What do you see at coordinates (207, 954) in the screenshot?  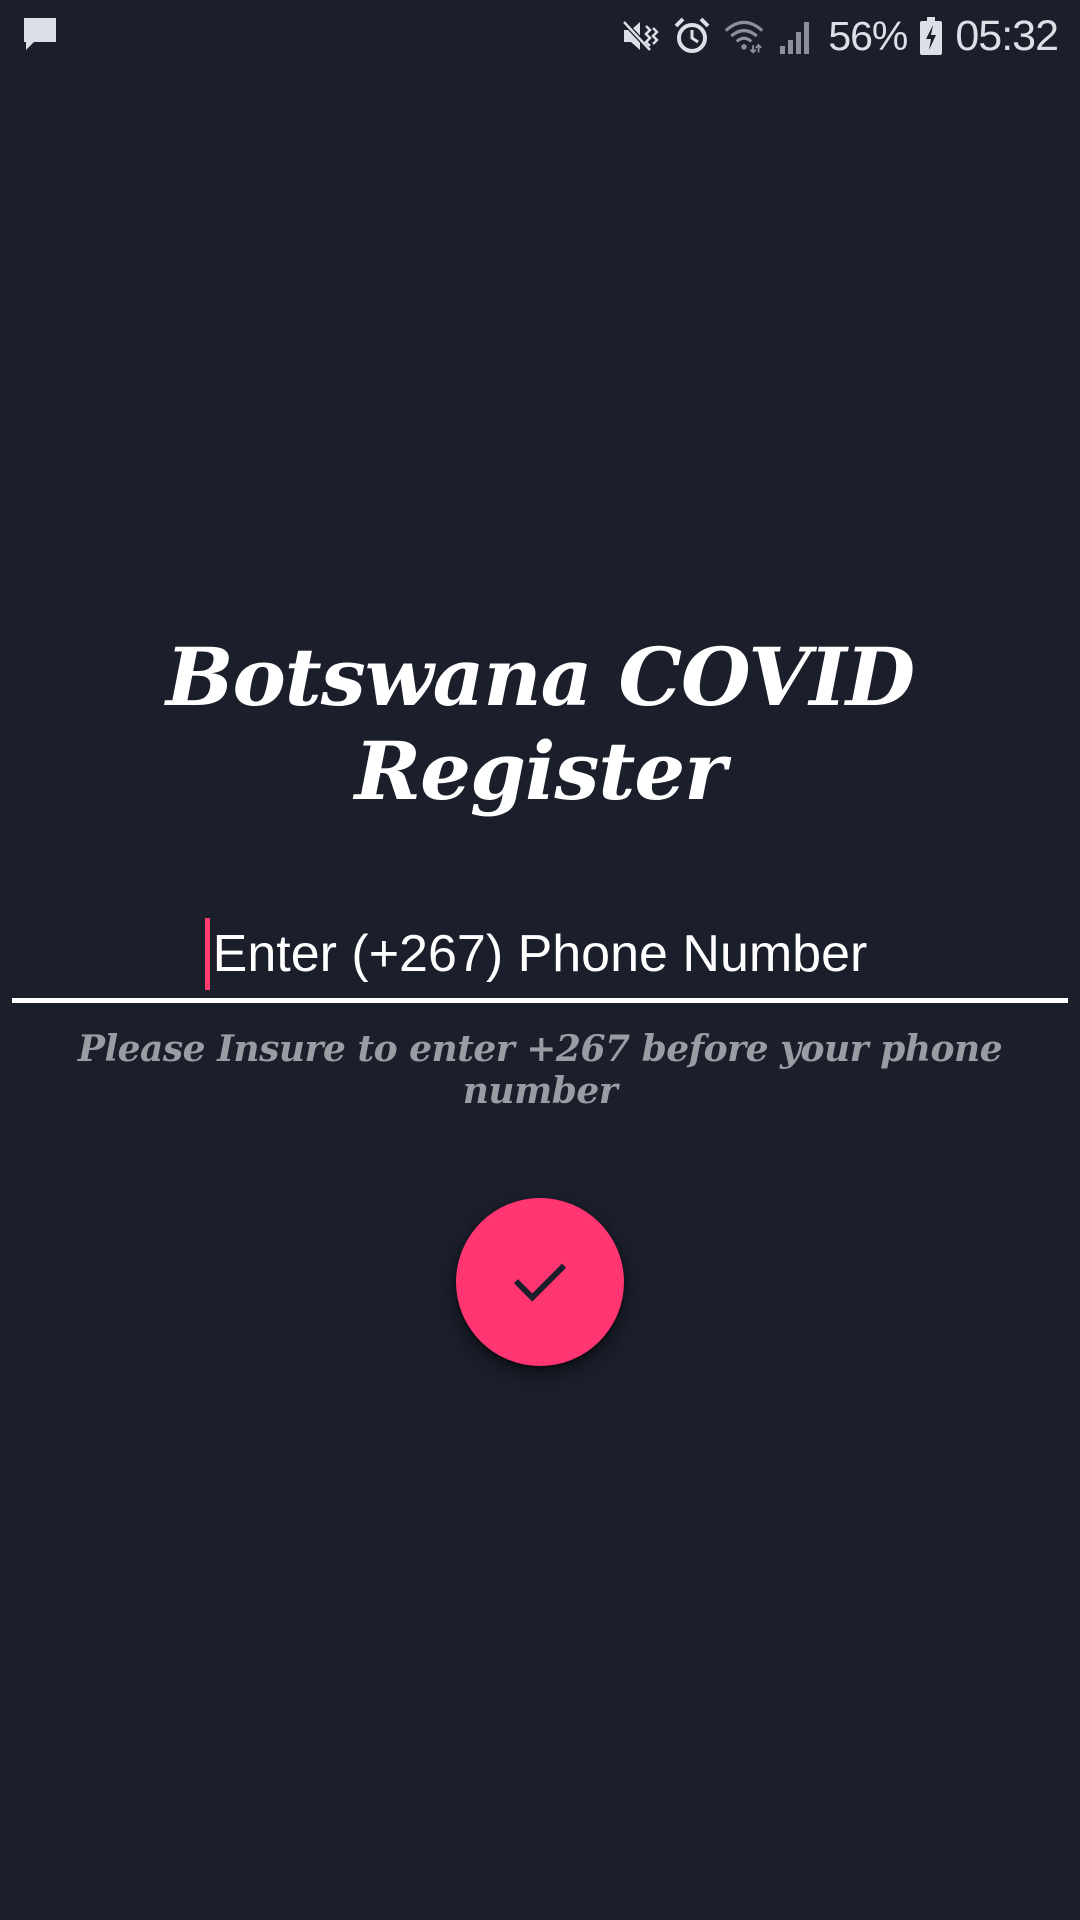 I see `text-caret` at bounding box center [207, 954].